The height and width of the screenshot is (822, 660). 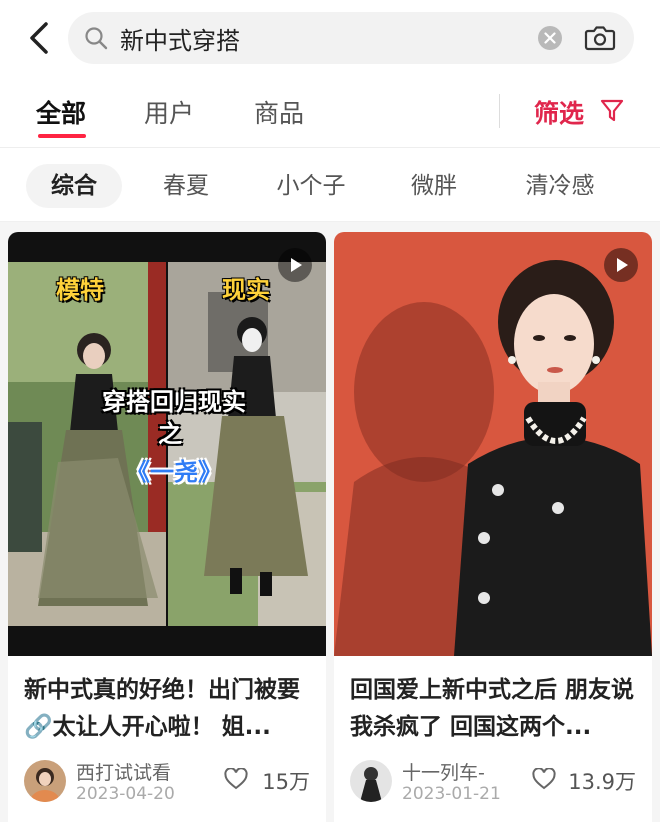 I want to click on chip-cool-style: 清冷感, so click(x=560, y=186).